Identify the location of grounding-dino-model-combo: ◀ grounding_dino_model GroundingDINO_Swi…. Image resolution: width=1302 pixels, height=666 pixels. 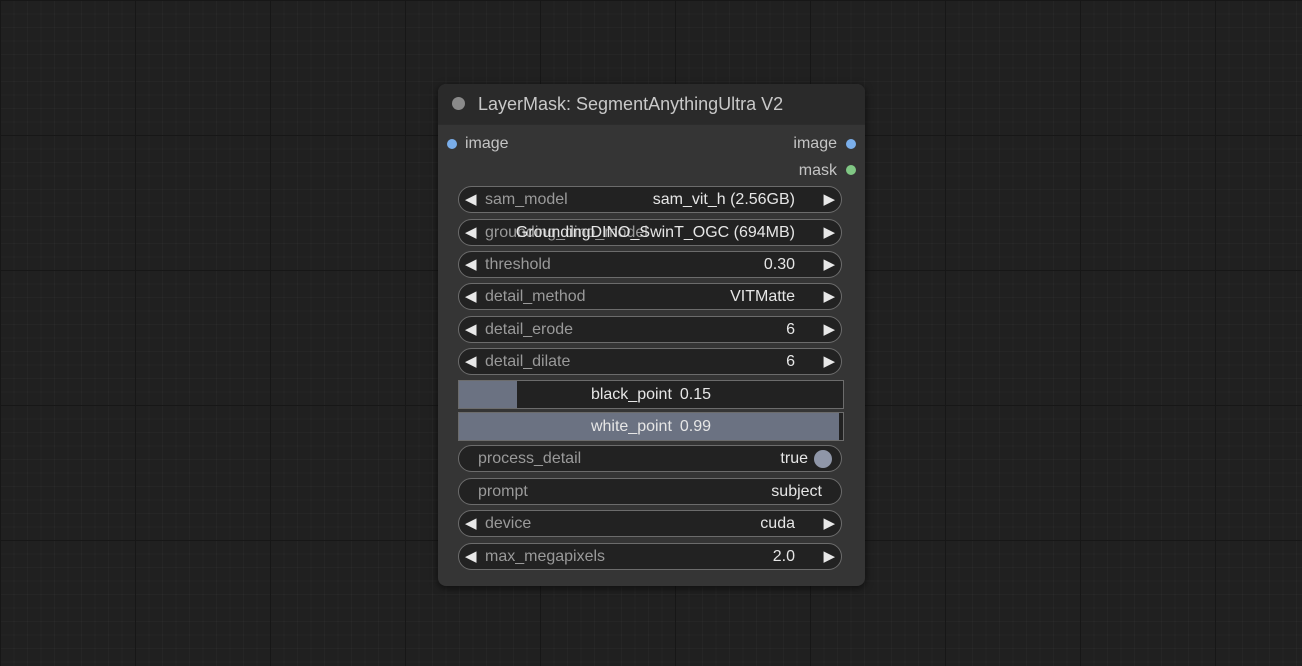
(650, 232).